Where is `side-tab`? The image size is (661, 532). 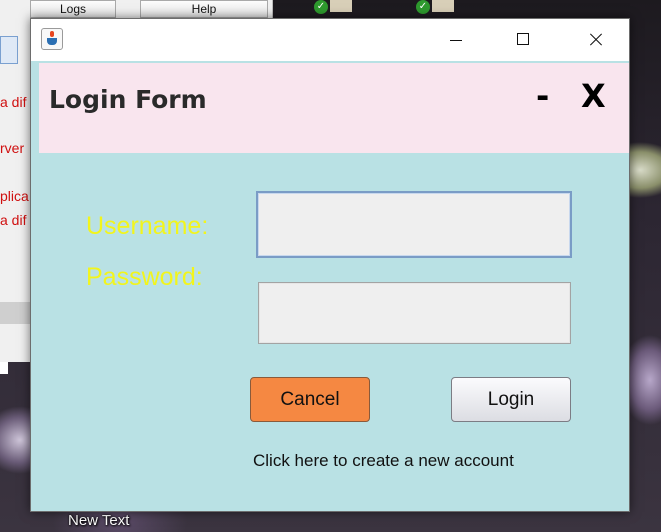 side-tab is located at coordinates (9, 50).